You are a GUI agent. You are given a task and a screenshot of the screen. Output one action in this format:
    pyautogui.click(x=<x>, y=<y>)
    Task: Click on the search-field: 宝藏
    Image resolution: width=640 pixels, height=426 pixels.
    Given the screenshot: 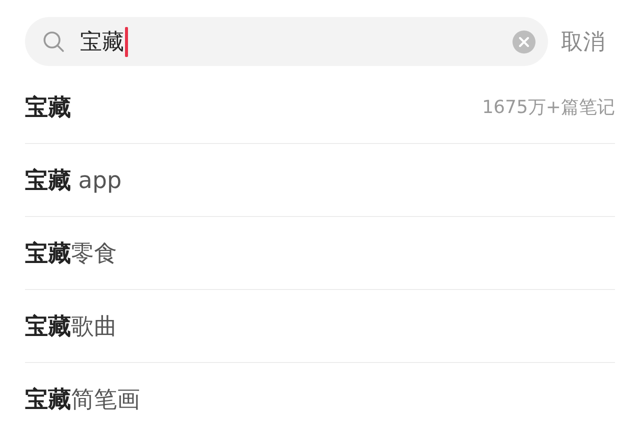 What is the action you would take?
    pyautogui.click(x=286, y=41)
    